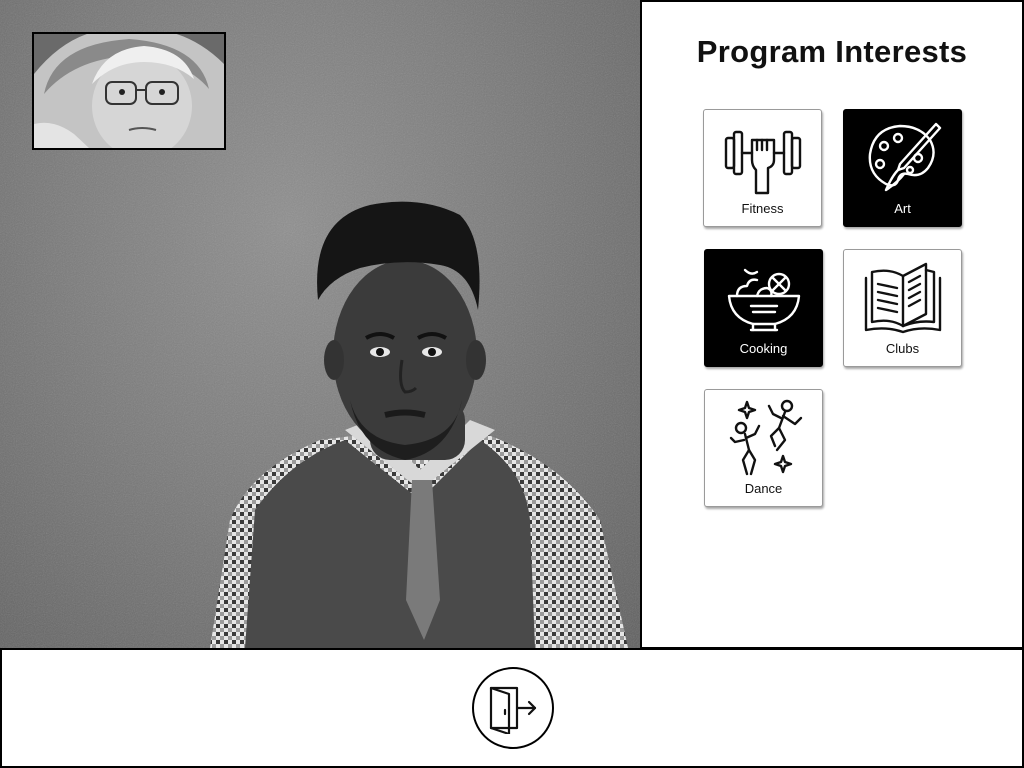 This screenshot has height=768, width=1024. I want to click on salad-bowl-icon, so click(764, 300).